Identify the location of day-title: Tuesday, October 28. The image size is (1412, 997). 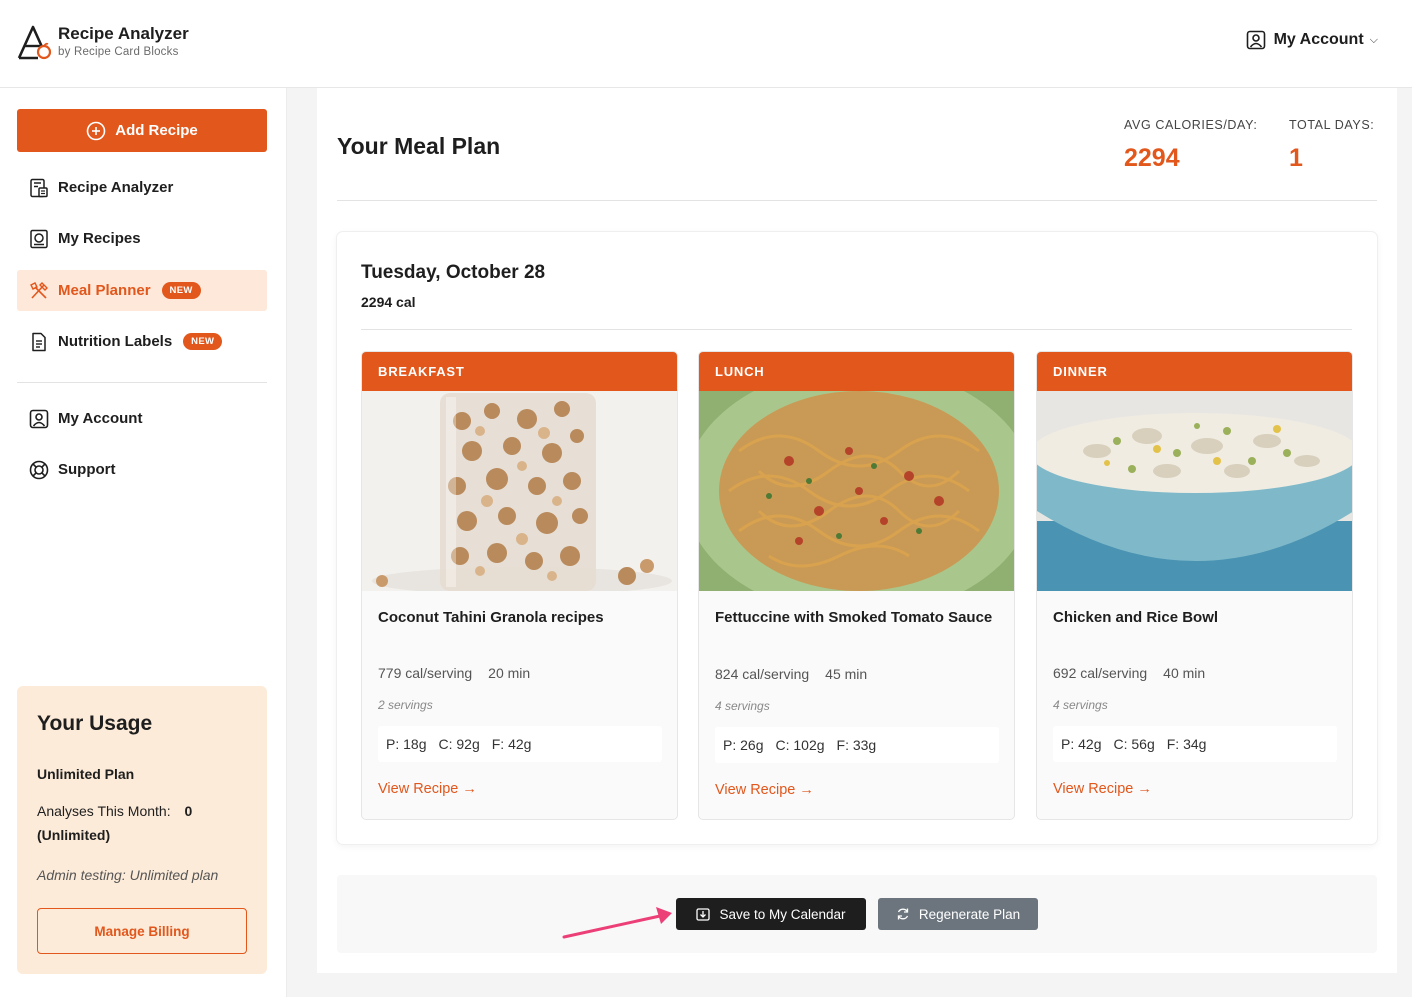
(453, 272).